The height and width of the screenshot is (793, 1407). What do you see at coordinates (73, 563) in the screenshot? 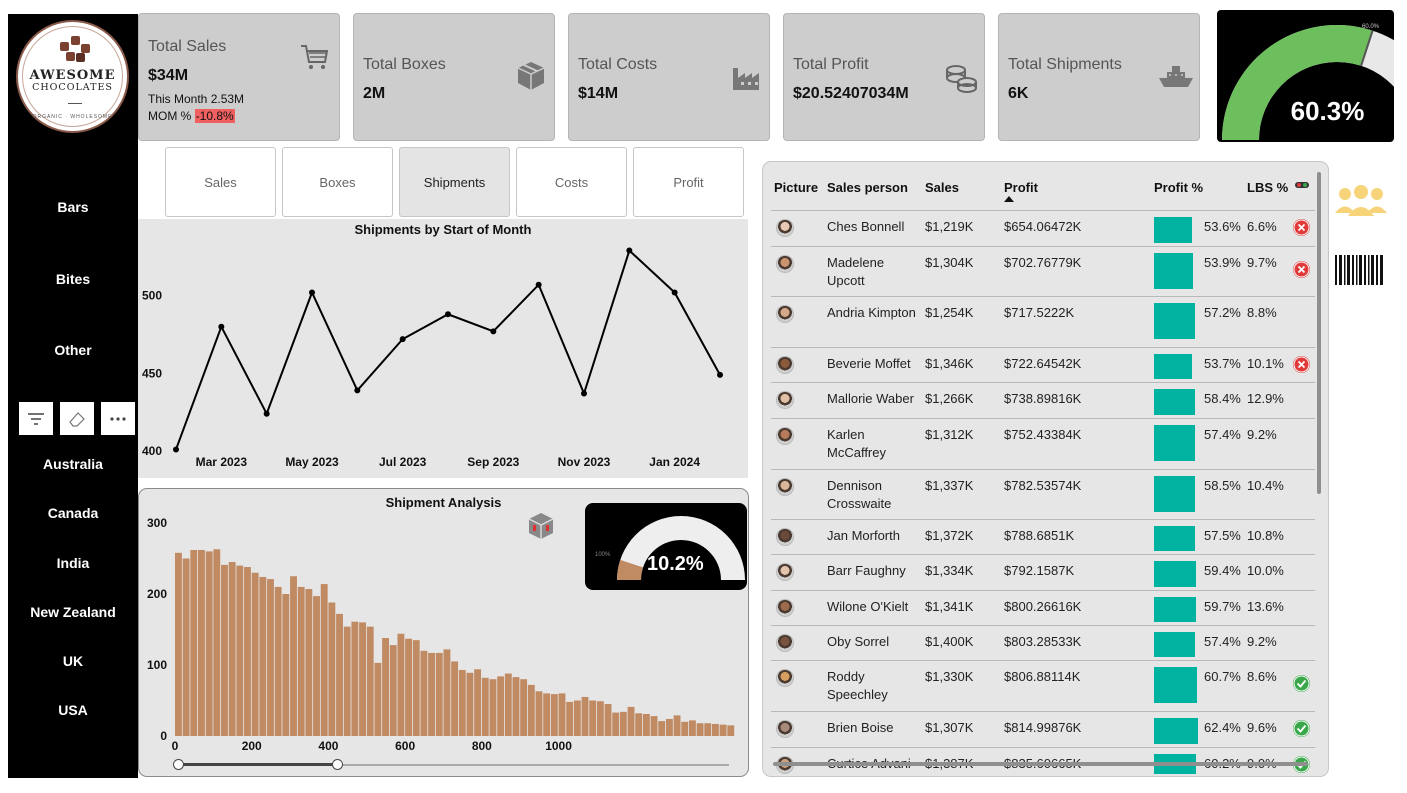
I see `country-india: India` at bounding box center [73, 563].